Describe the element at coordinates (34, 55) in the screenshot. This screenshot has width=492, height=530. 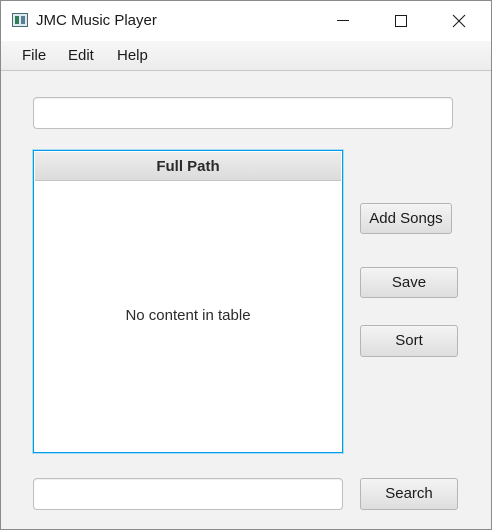
I see `menu-file: File` at that location.